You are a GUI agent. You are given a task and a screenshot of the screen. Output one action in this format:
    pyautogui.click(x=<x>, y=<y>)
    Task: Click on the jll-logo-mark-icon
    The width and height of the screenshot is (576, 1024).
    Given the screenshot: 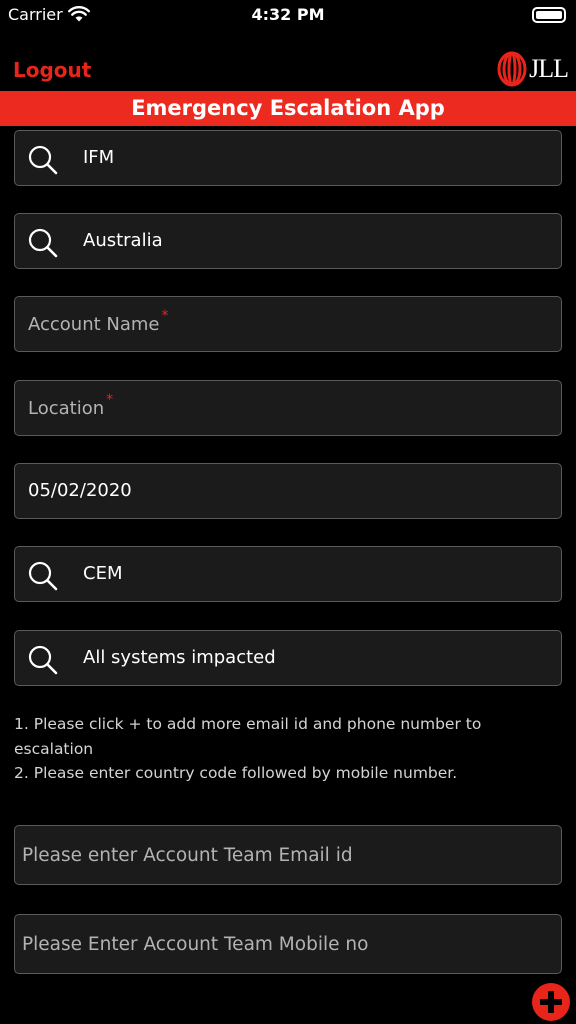 What is the action you would take?
    pyautogui.click(x=512, y=69)
    